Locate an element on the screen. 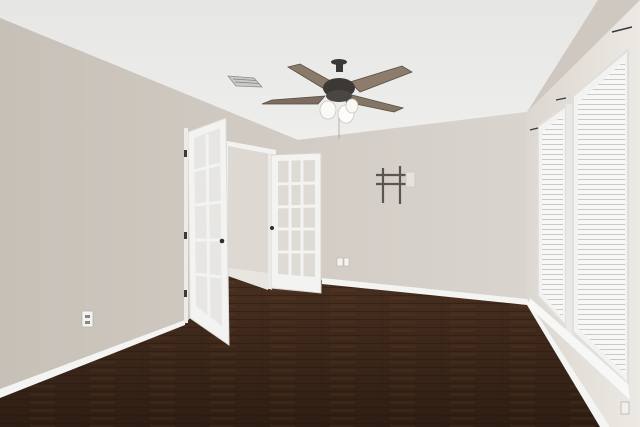 The image size is (640, 427). window-left is located at coordinates (552, 216).